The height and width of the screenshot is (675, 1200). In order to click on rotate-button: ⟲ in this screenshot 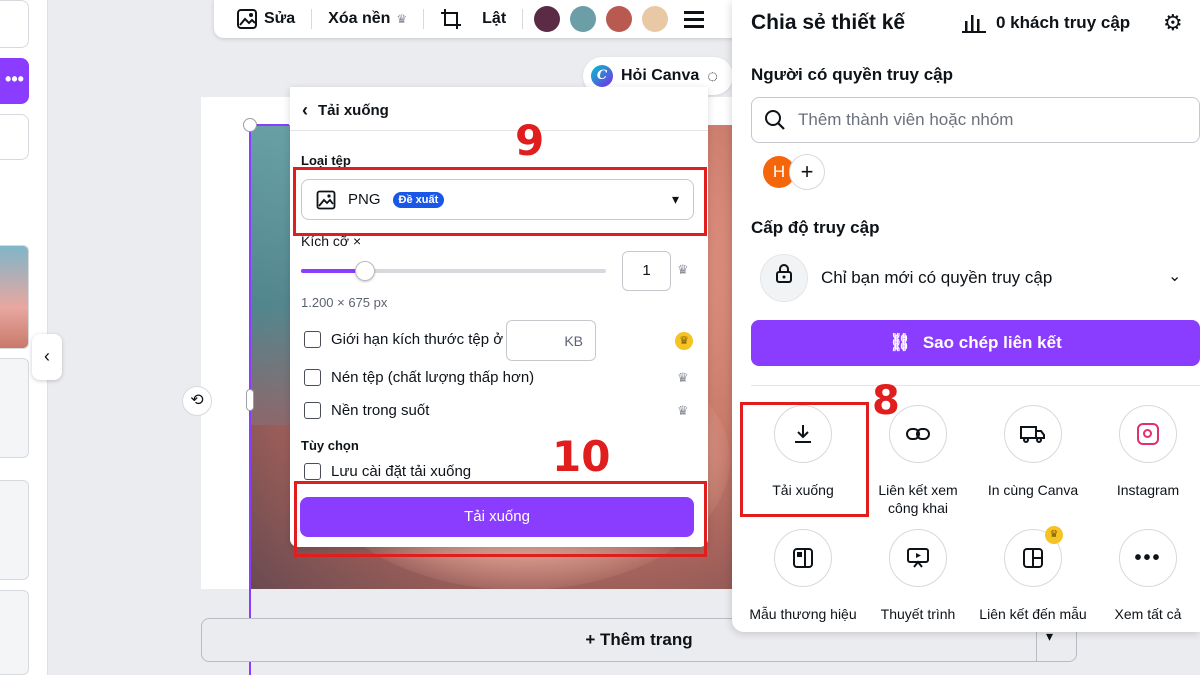, I will do `click(197, 401)`.